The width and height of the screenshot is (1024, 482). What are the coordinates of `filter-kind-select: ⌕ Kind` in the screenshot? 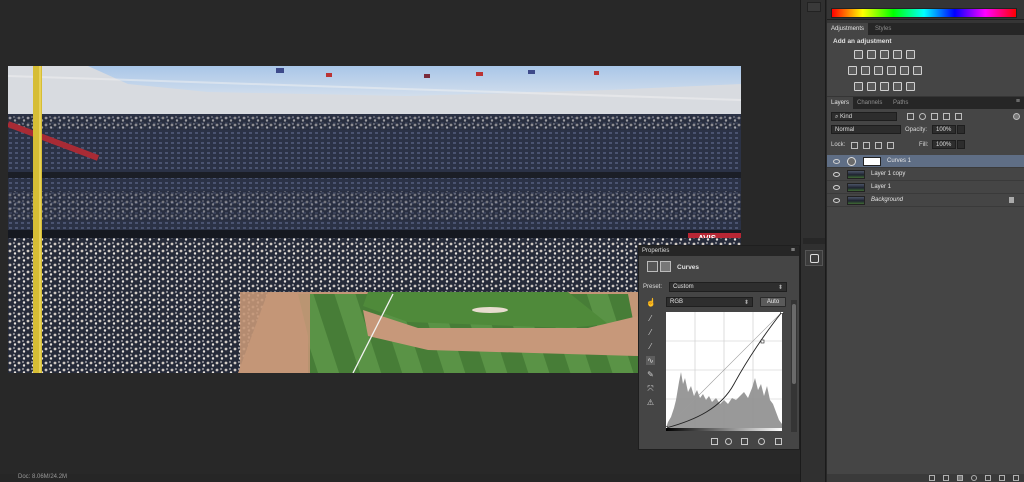 It's located at (864, 116).